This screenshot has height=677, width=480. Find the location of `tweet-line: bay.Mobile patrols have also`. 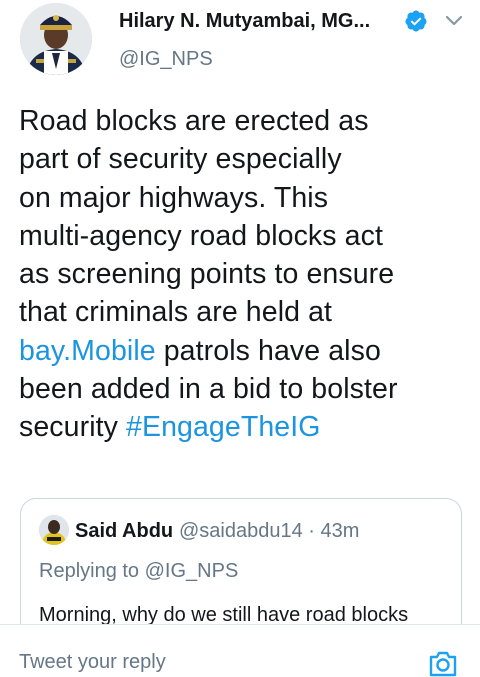

tweet-line: bay.Mobile patrols have also is located at coordinates (241, 351).